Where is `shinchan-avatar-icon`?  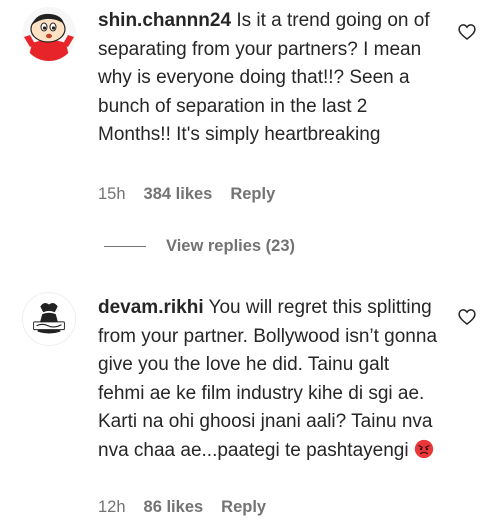
shinchan-avatar-icon is located at coordinates (49, 34).